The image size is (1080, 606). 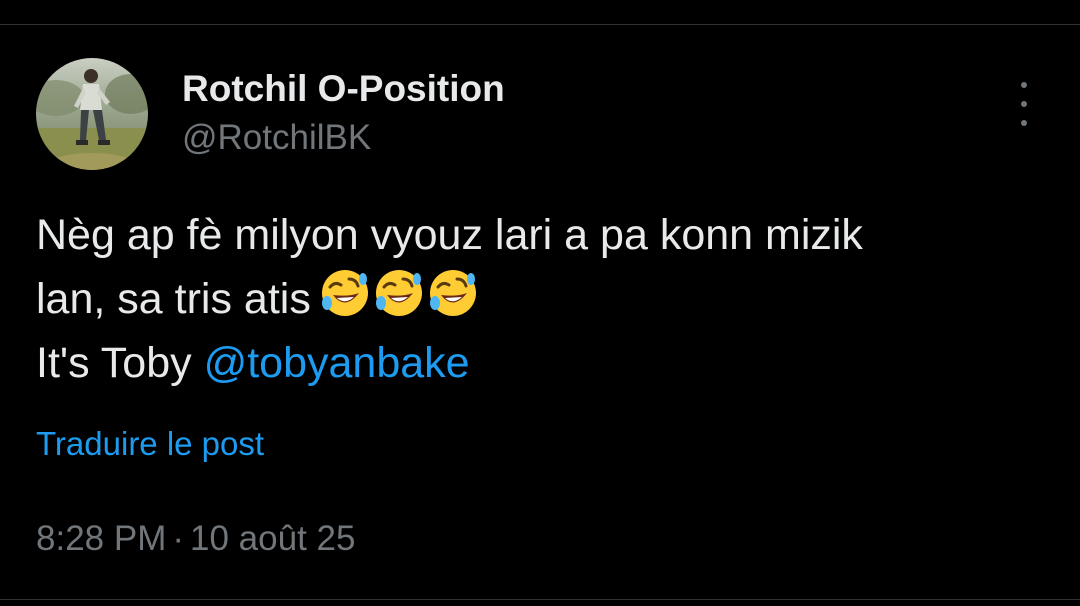 I want to click on more-vertical-icon, so click(x=1024, y=85).